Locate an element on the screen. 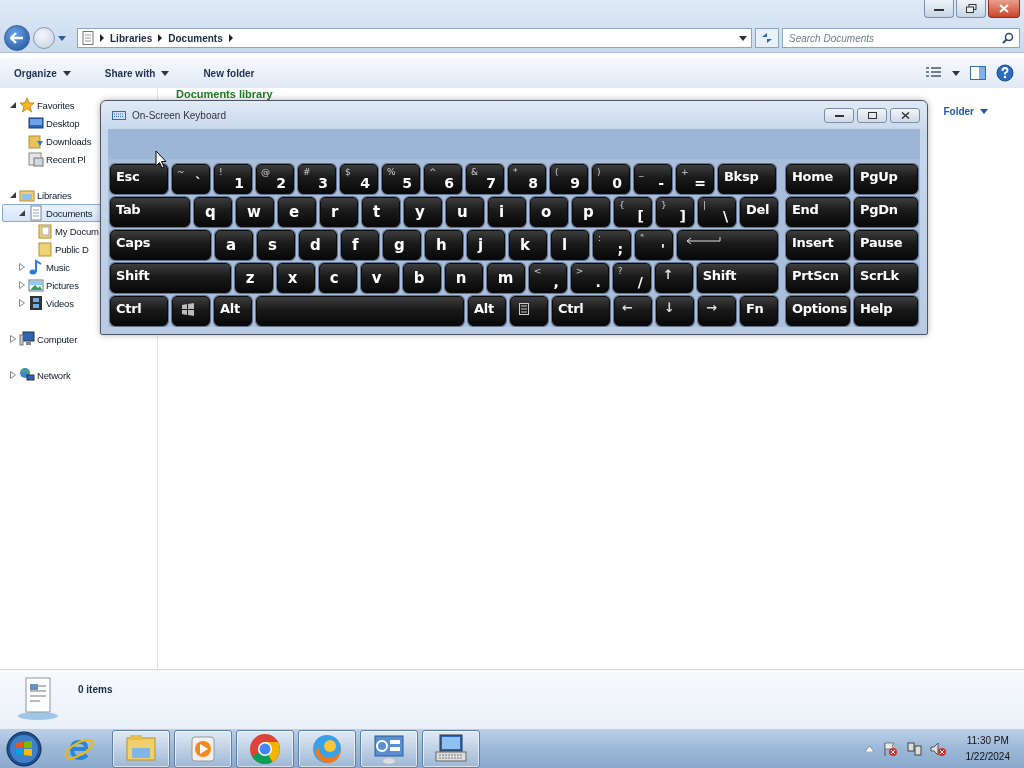 This screenshot has width=1024, height=768. keyboard-key: a is located at coordinates (234, 245).